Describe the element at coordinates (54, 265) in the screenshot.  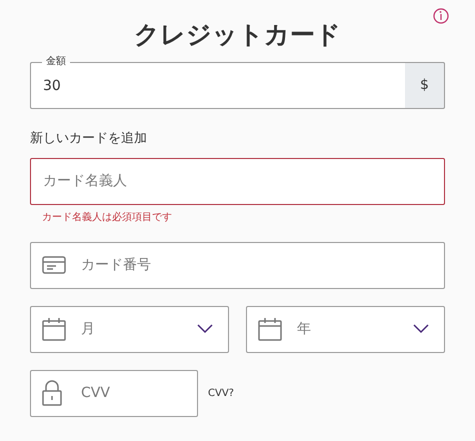
I see `card-icon` at that location.